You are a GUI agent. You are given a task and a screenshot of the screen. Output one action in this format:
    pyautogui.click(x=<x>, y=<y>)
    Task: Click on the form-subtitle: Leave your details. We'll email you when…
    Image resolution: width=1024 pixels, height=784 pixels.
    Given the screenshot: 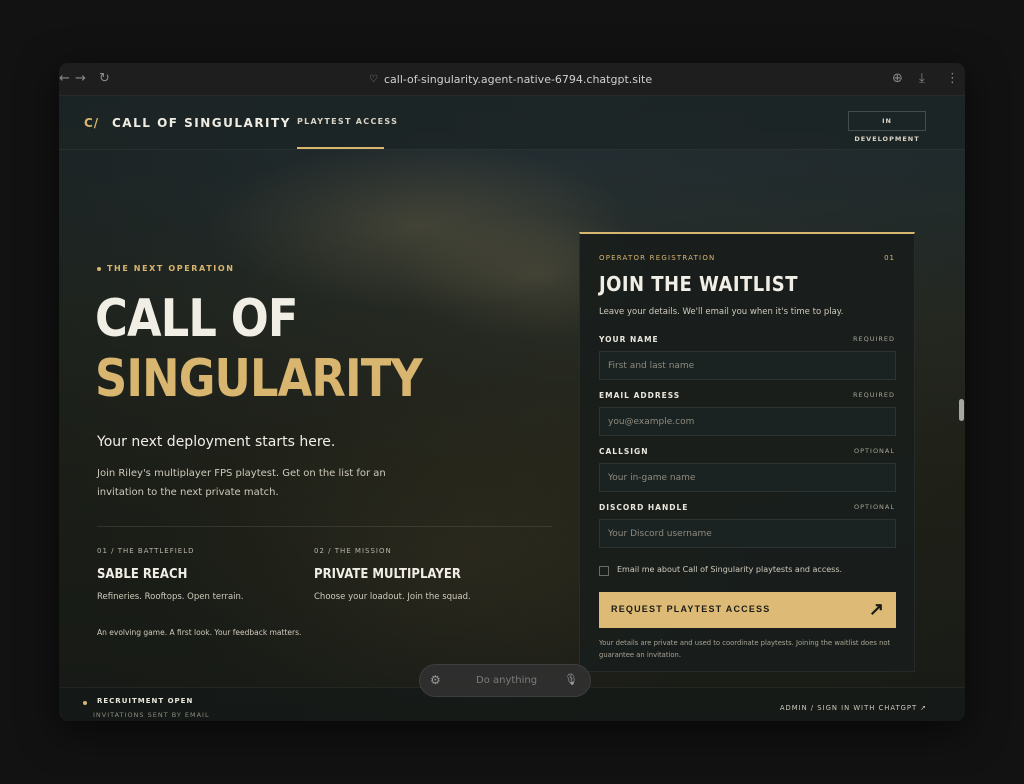 What is the action you would take?
    pyautogui.click(x=721, y=312)
    